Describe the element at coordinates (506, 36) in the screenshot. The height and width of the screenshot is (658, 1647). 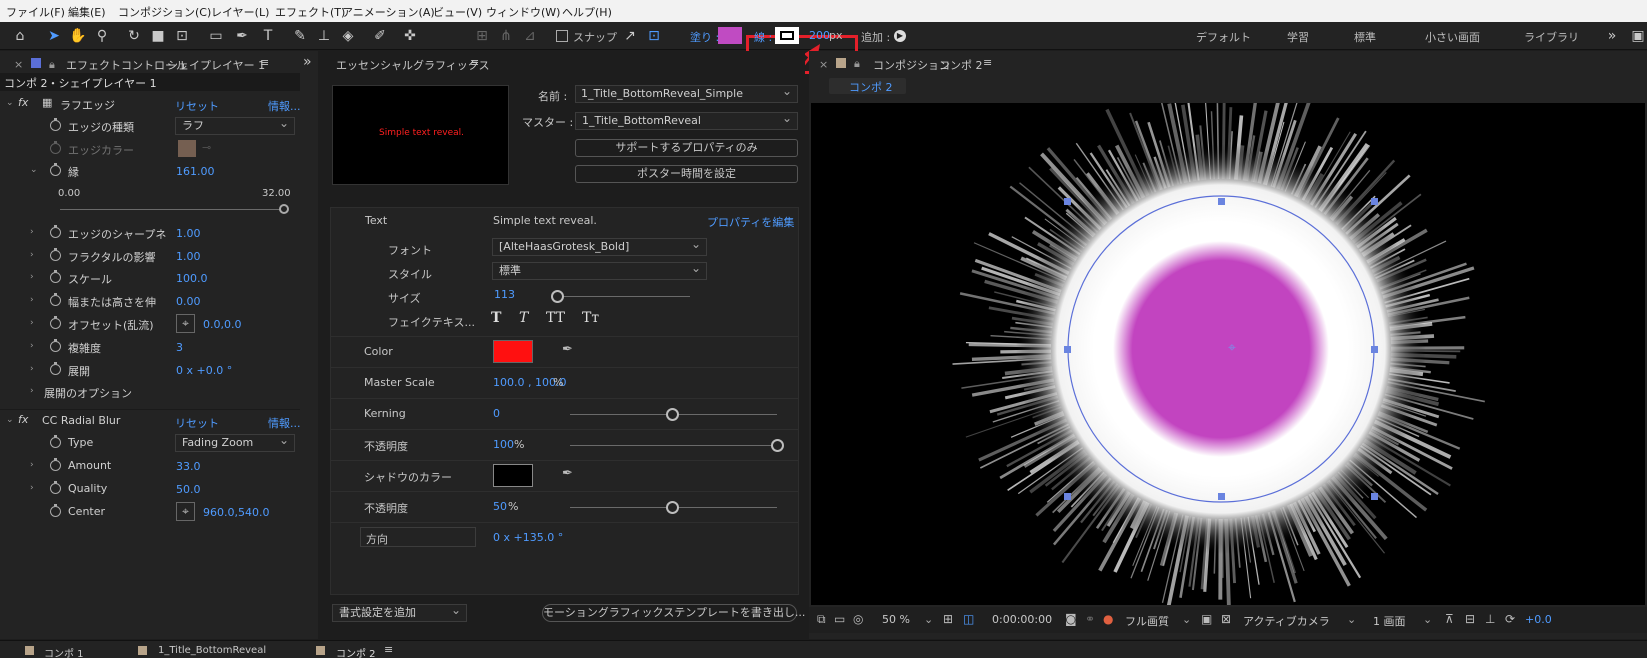
I see `distribute-icon: ⋔` at that location.